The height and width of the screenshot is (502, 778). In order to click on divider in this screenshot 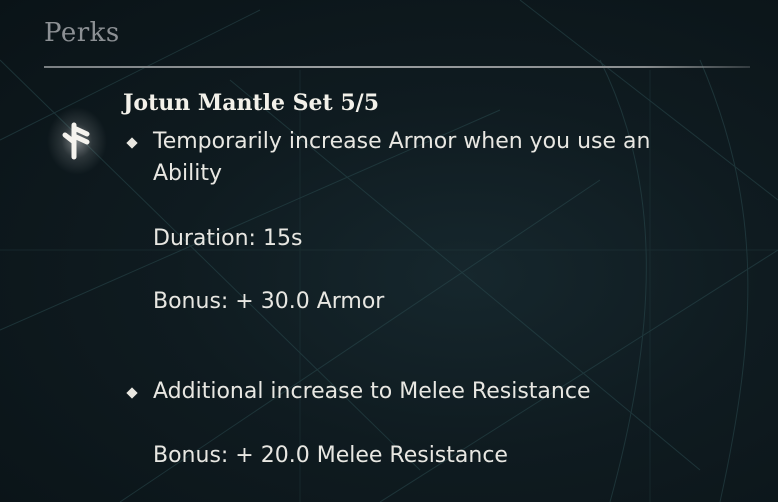, I will do `click(397, 67)`.